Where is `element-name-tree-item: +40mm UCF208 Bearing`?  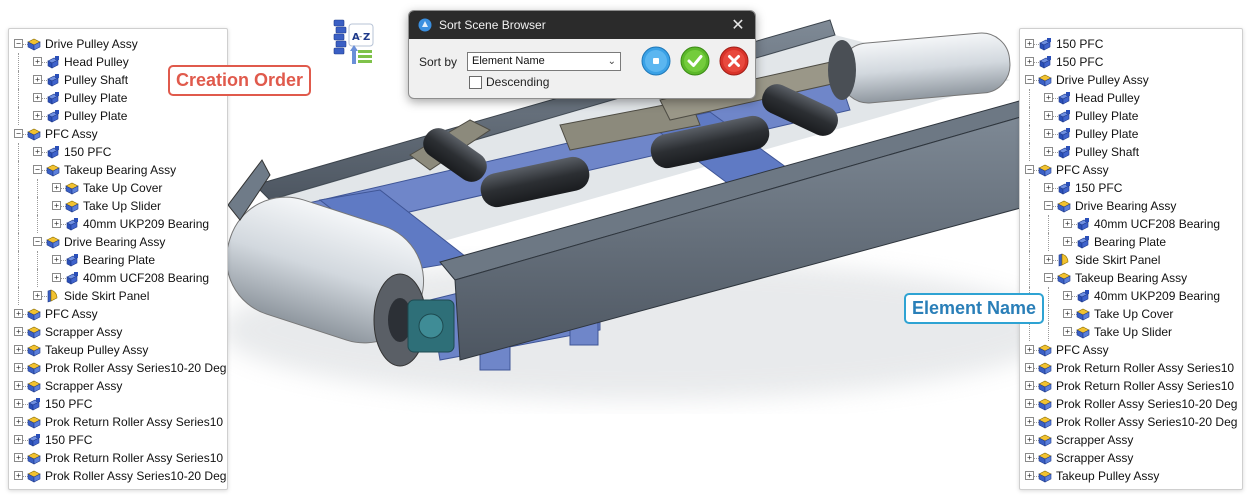 element-name-tree-item: +40mm UCF208 Bearing is located at coordinates (1131, 224).